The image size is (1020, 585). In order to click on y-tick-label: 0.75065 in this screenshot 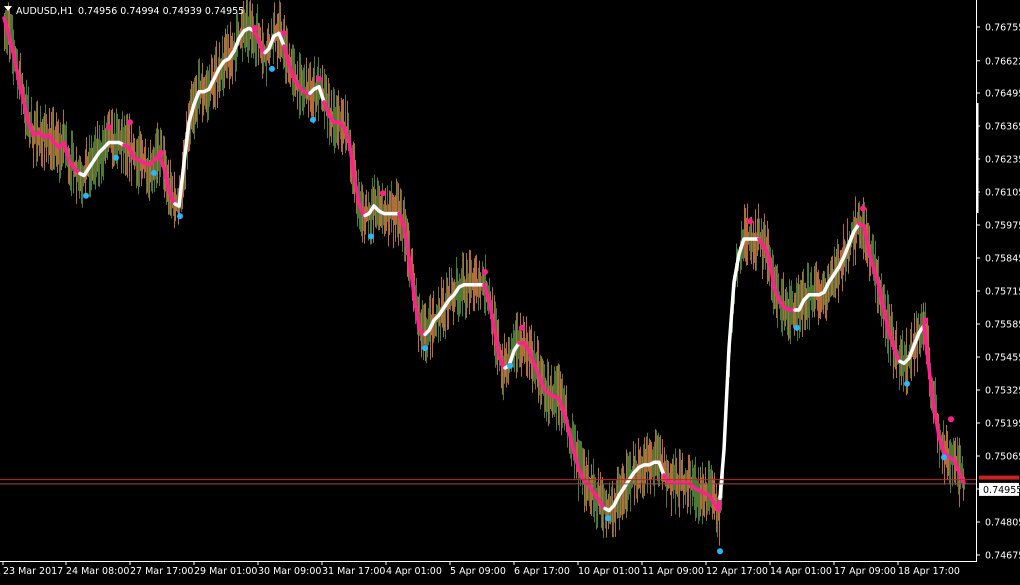, I will do `click(1002, 457)`.